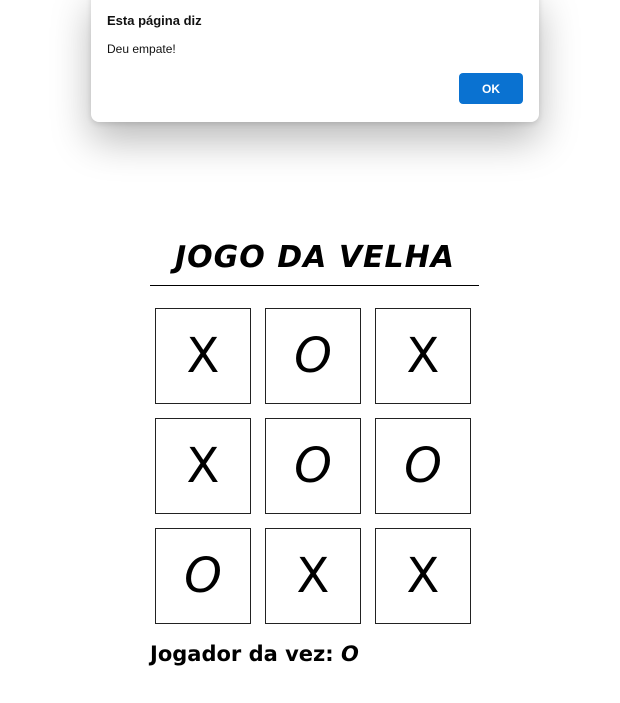  What do you see at coordinates (242, 654) in the screenshot?
I see `turn-status-label: Jogador da vez:` at bounding box center [242, 654].